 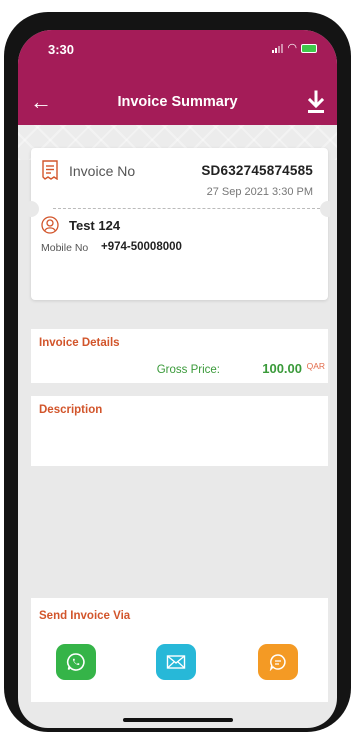 I want to click on invoice-date: 27 Sep 2021 3:30 PM, so click(x=259, y=192).